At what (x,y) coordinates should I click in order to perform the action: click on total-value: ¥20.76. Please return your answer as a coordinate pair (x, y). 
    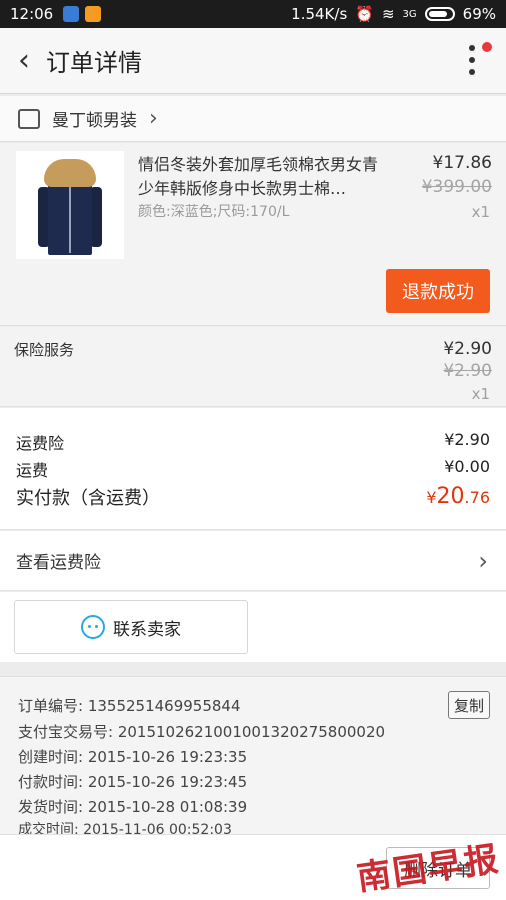
    Looking at the image, I should click on (458, 496).